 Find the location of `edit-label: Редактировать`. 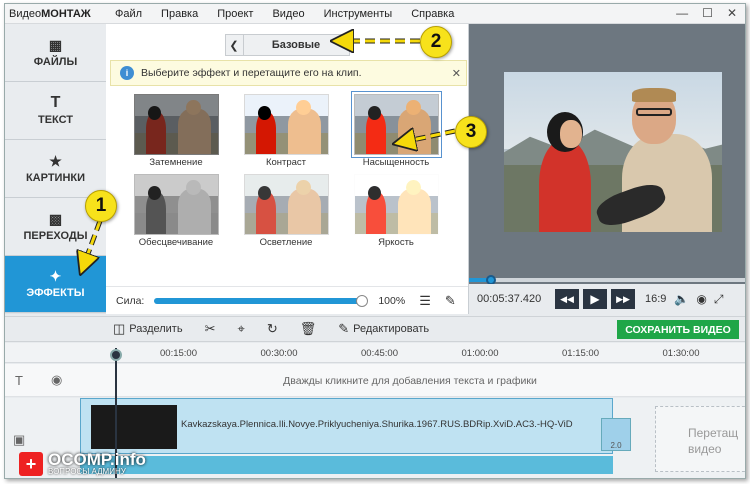

edit-label: Редактировать is located at coordinates (391, 329).